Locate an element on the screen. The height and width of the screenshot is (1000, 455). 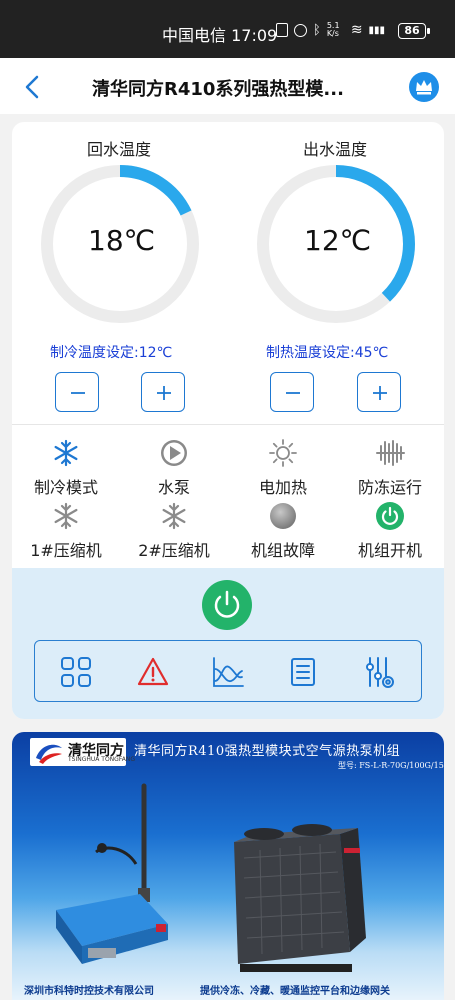
cooling-decrease-button is located at coordinates (77, 392).